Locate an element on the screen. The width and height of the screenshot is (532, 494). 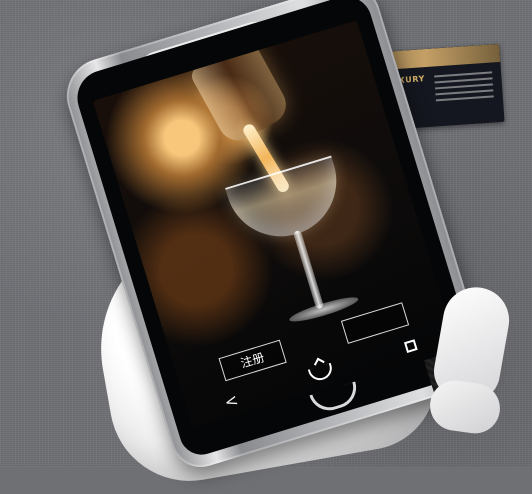
card-contact-lines is located at coordinates (464, 86).